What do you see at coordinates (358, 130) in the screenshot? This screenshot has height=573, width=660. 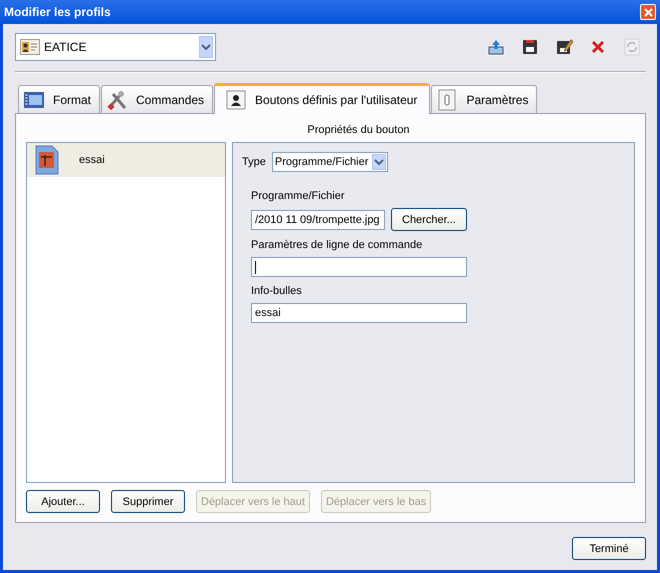 I see `section-title: Propriétés du bouton` at bounding box center [358, 130].